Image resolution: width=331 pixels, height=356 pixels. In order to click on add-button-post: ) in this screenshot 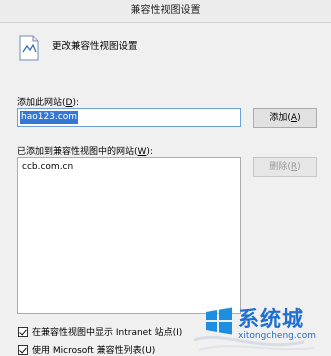, I will do `click(299, 118)`.